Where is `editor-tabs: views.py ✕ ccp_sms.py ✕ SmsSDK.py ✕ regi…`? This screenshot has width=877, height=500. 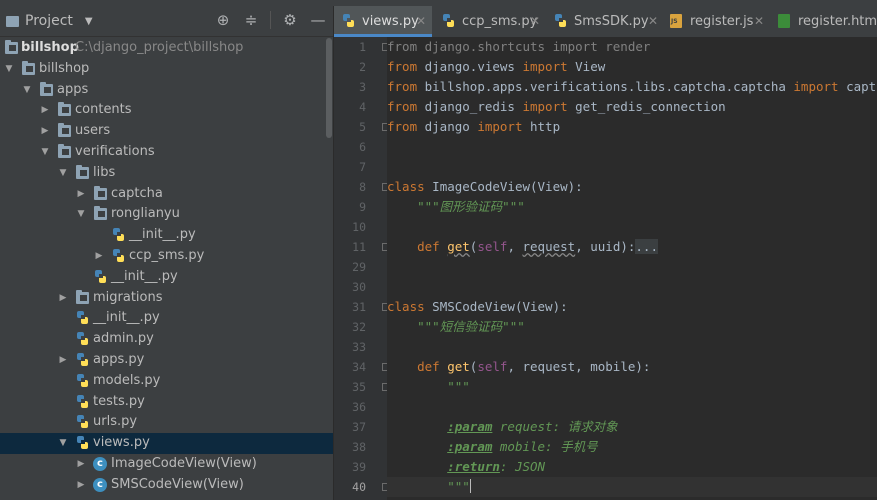 editor-tabs: views.py ✕ ccp_sms.py ✕ SmsSDK.py ✕ regi… is located at coordinates (605, 22).